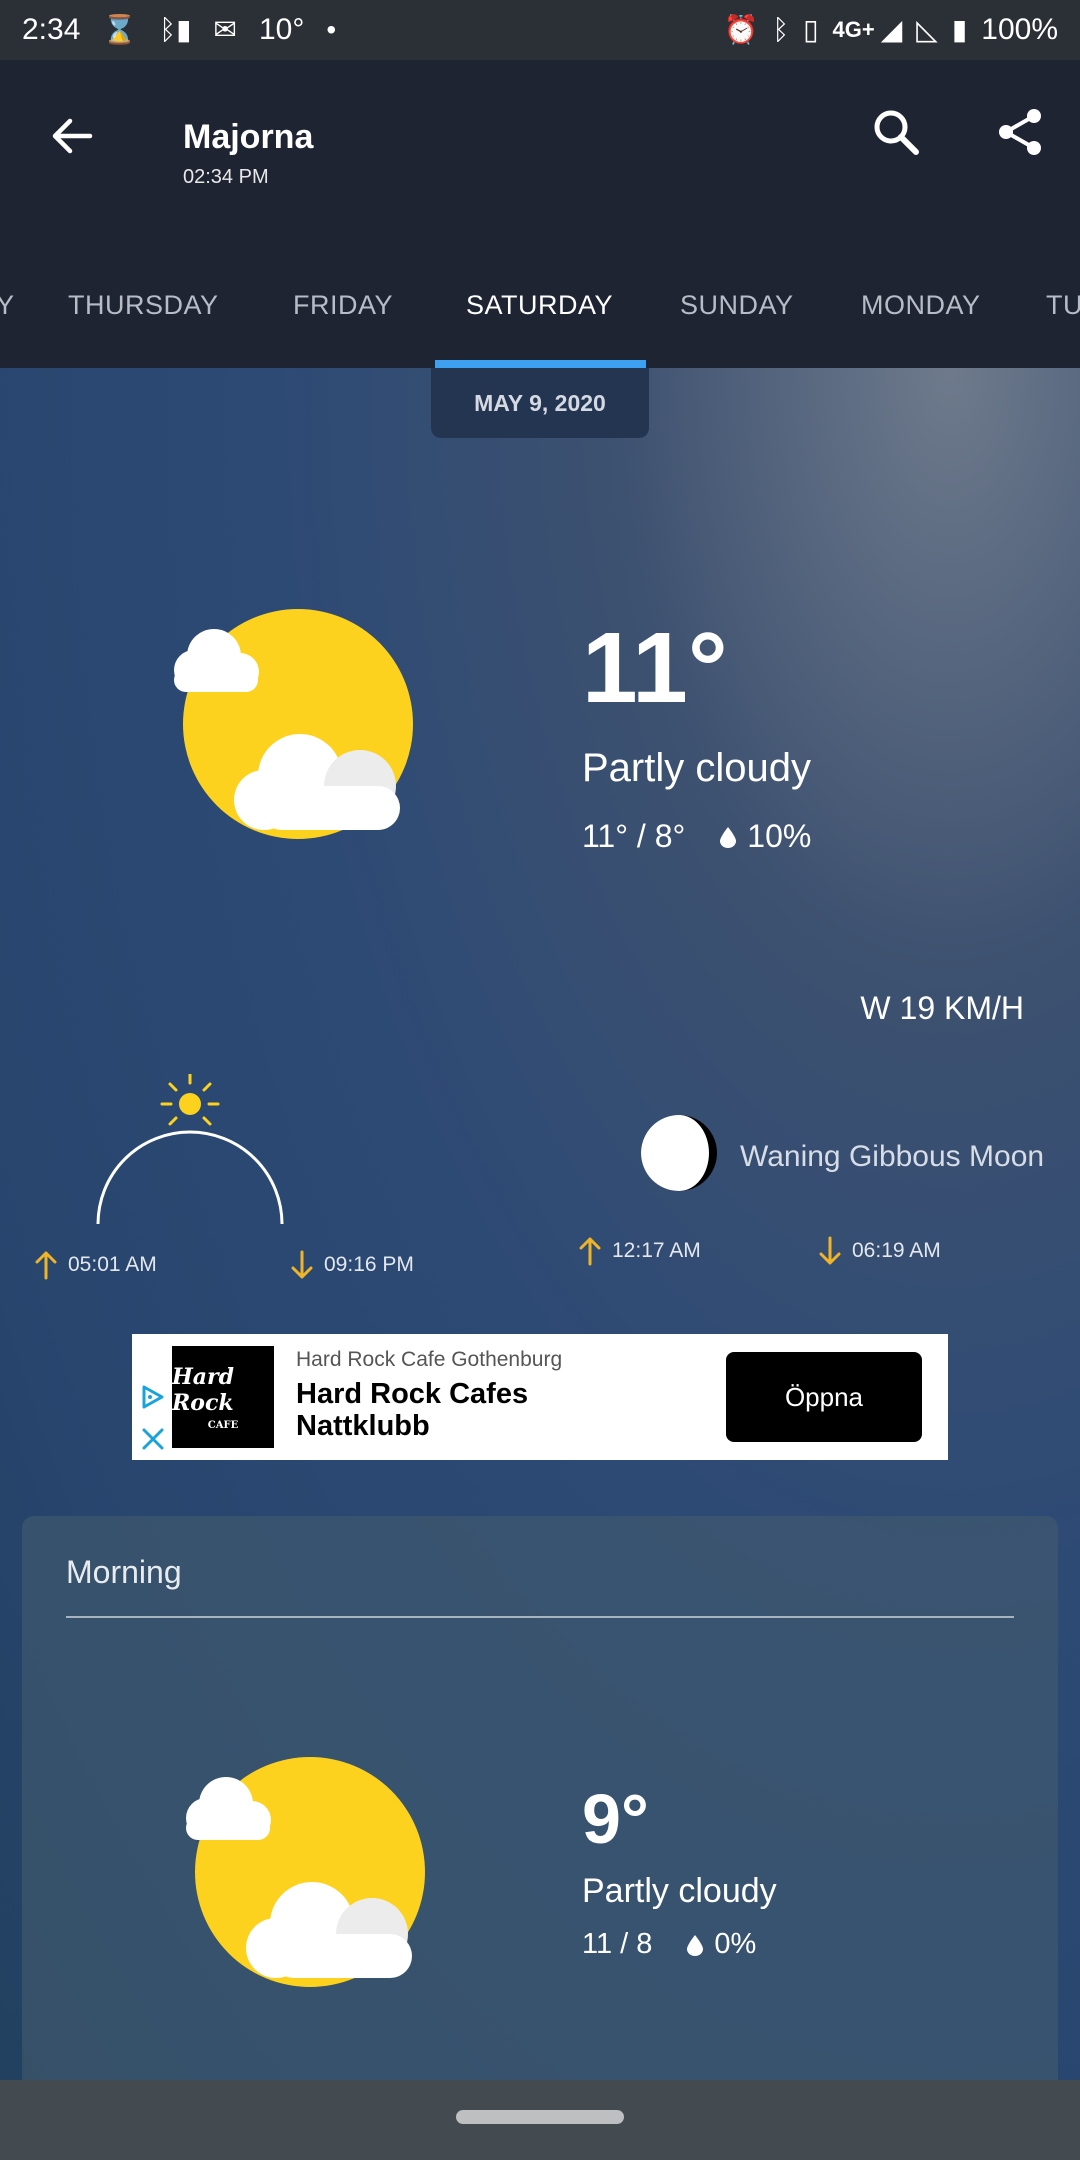 The height and width of the screenshot is (2160, 1080). I want to click on morning-high-low: 11 / 8, so click(617, 1944).